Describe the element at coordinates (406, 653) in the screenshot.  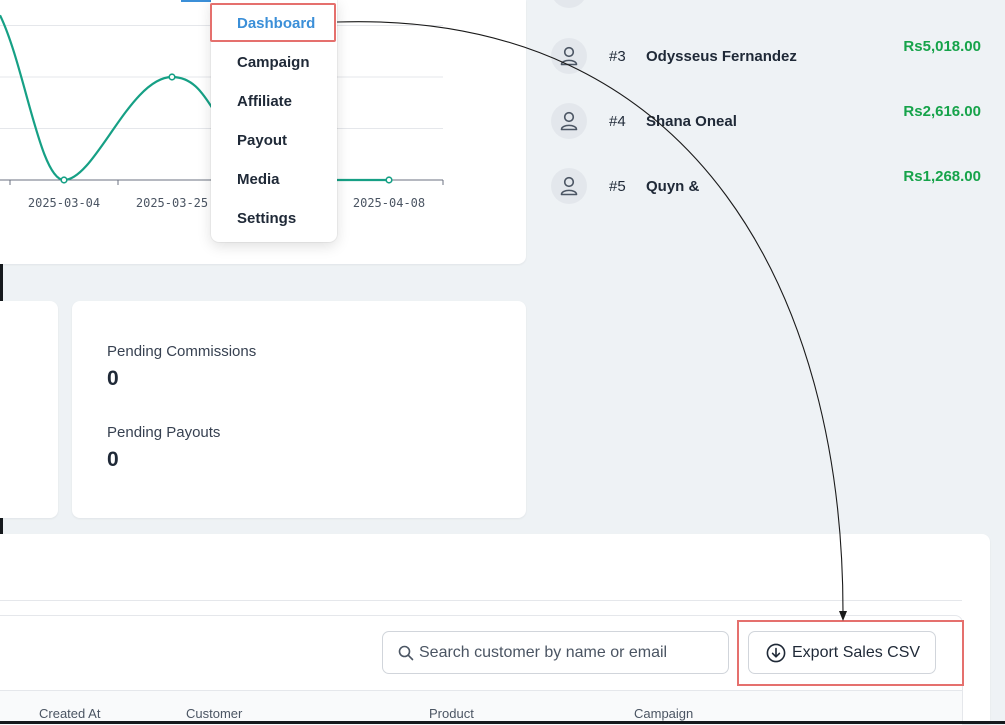
I see `search-icon` at that location.